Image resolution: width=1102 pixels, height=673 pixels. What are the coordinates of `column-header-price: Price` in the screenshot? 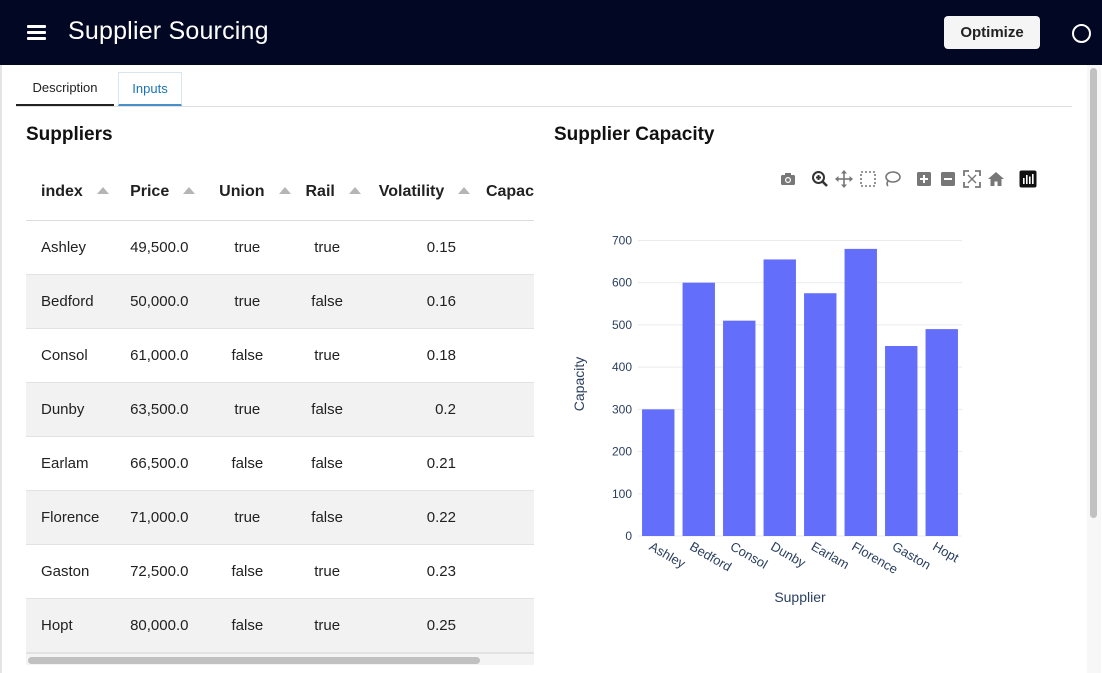 It's located at (160, 193).